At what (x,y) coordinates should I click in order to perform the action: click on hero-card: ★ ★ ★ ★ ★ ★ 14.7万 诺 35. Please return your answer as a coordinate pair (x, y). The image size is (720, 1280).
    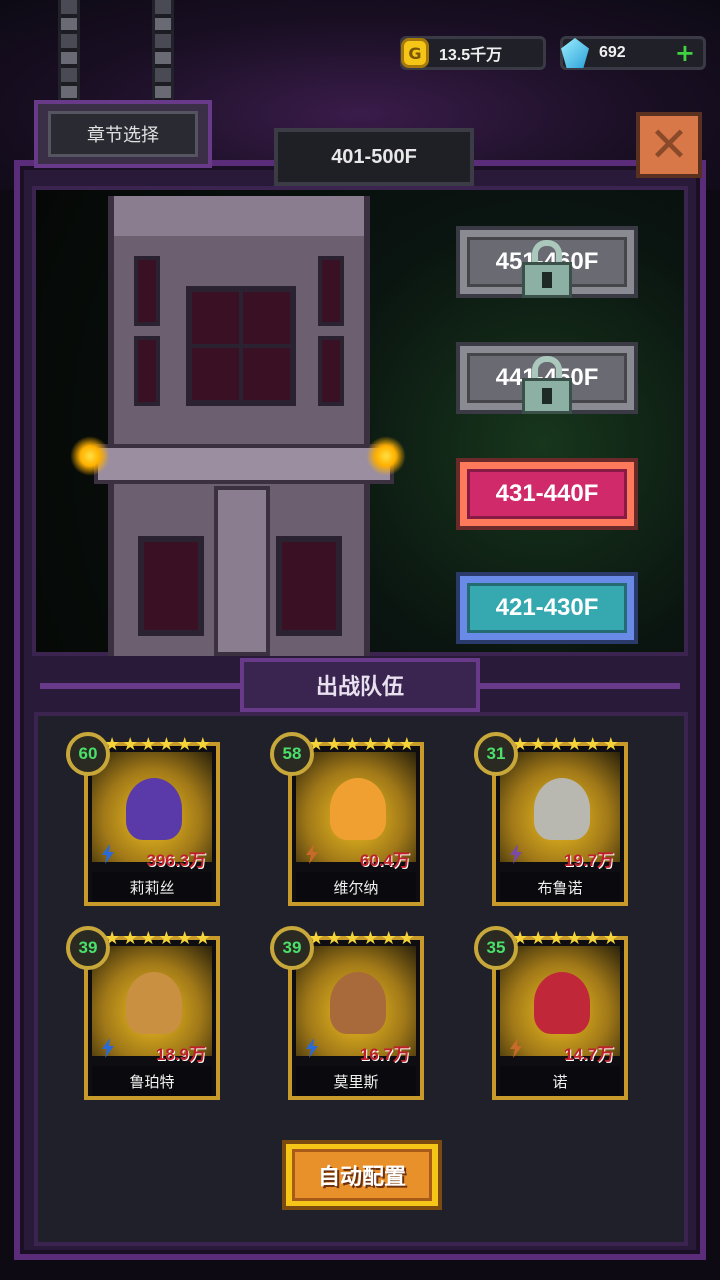
    Looking at the image, I should click on (551, 1013).